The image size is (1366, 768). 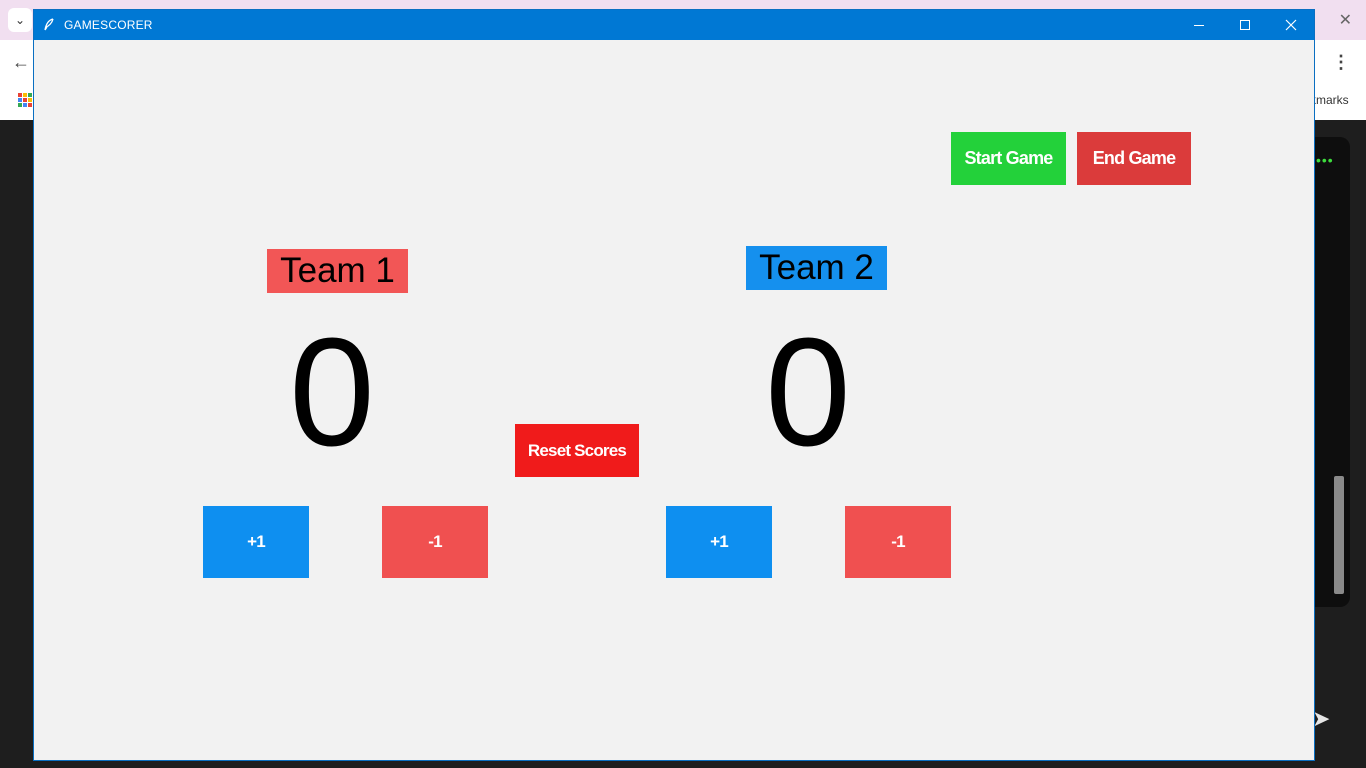 What do you see at coordinates (1325, 160) in the screenshot?
I see `status-dots-icon: •••` at bounding box center [1325, 160].